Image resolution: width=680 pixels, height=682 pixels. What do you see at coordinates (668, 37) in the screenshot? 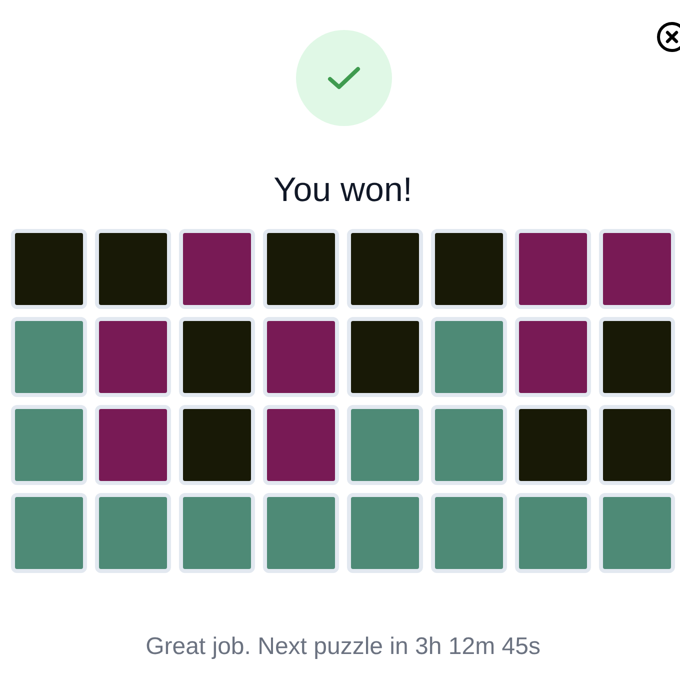
I see `close-icon` at bounding box center [668, 37].